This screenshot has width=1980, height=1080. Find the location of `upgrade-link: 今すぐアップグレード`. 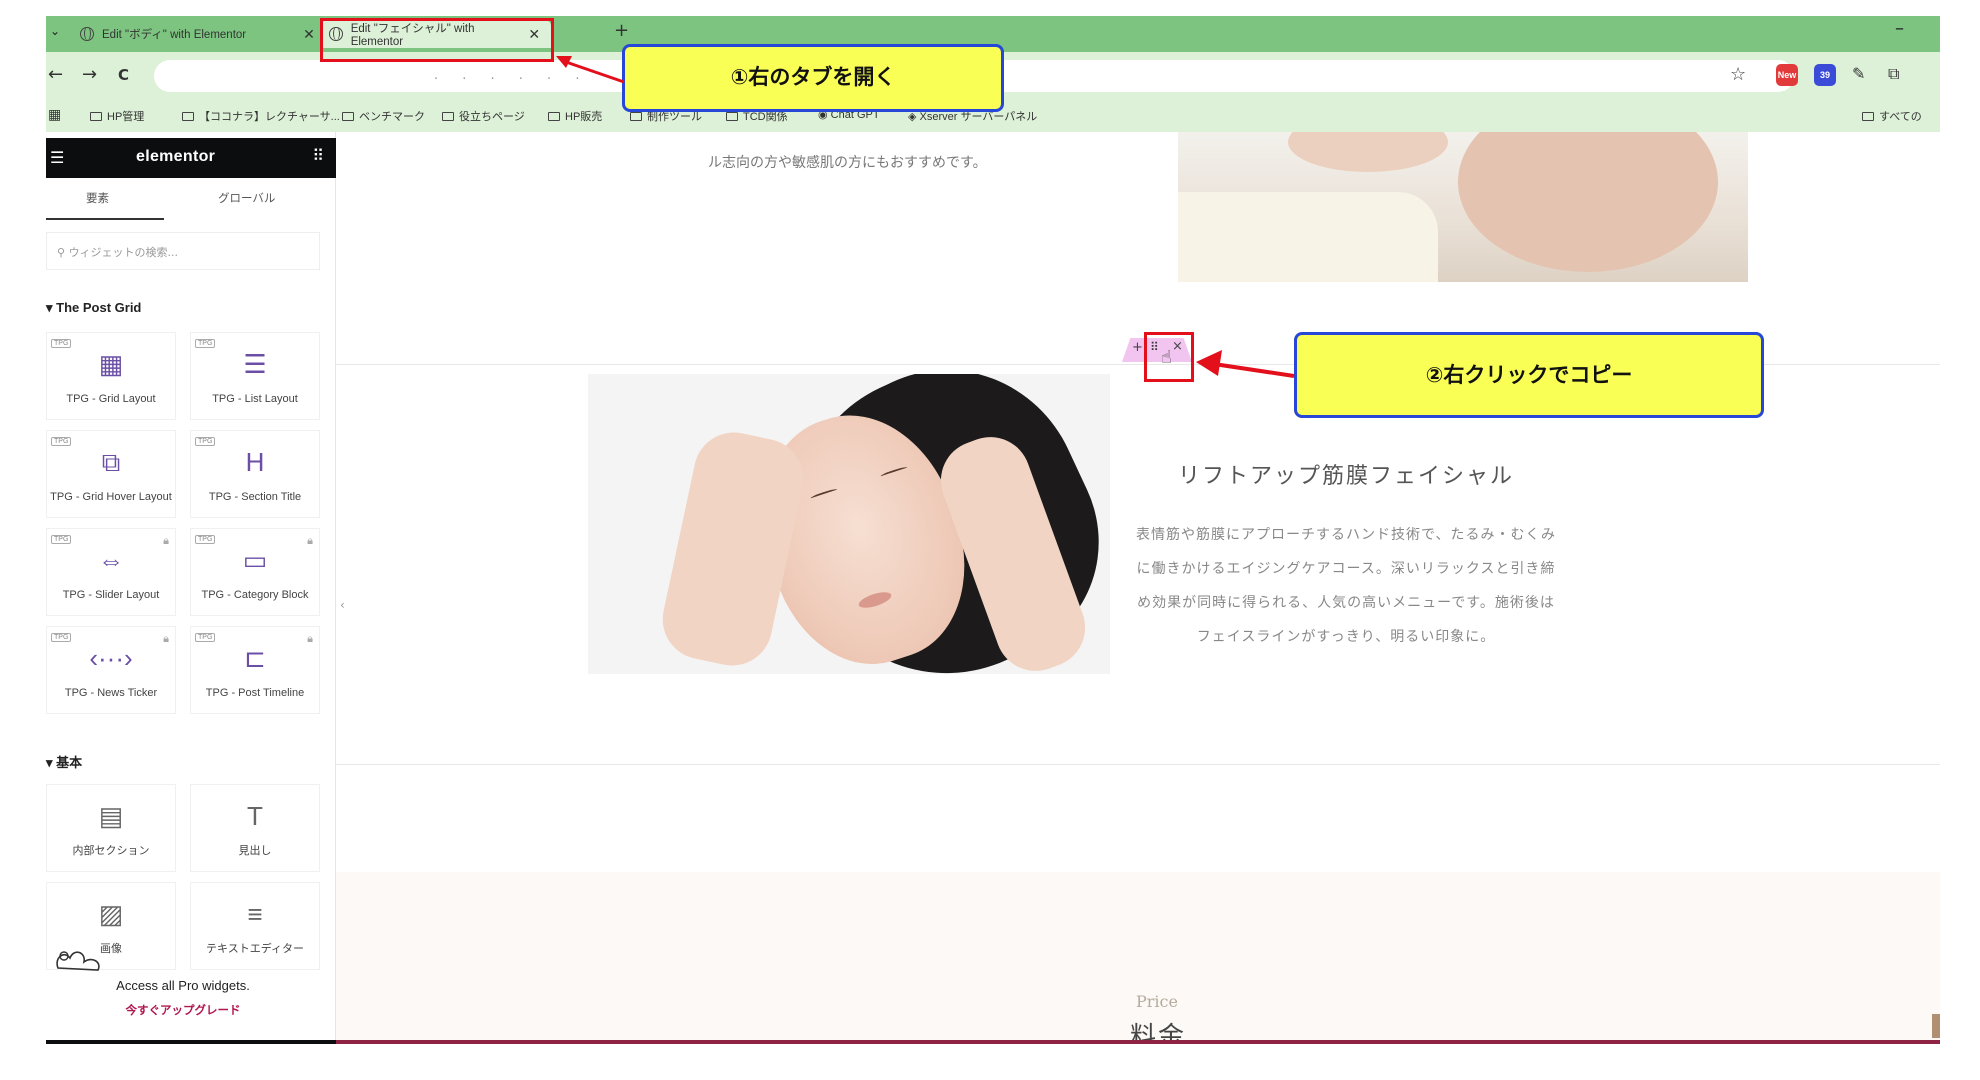

upgrade-link: 今すぐアップグレード is located at coordinates (183, 1010).